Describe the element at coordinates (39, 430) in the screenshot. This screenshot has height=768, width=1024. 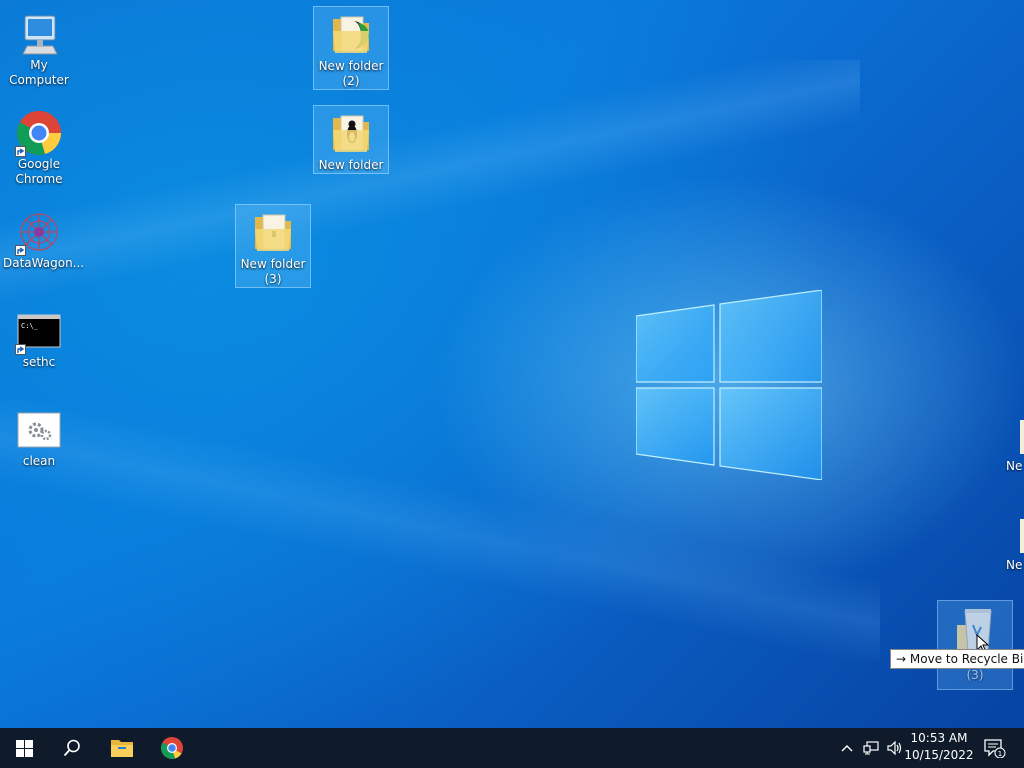
I see `batch-file-icon` at that location.